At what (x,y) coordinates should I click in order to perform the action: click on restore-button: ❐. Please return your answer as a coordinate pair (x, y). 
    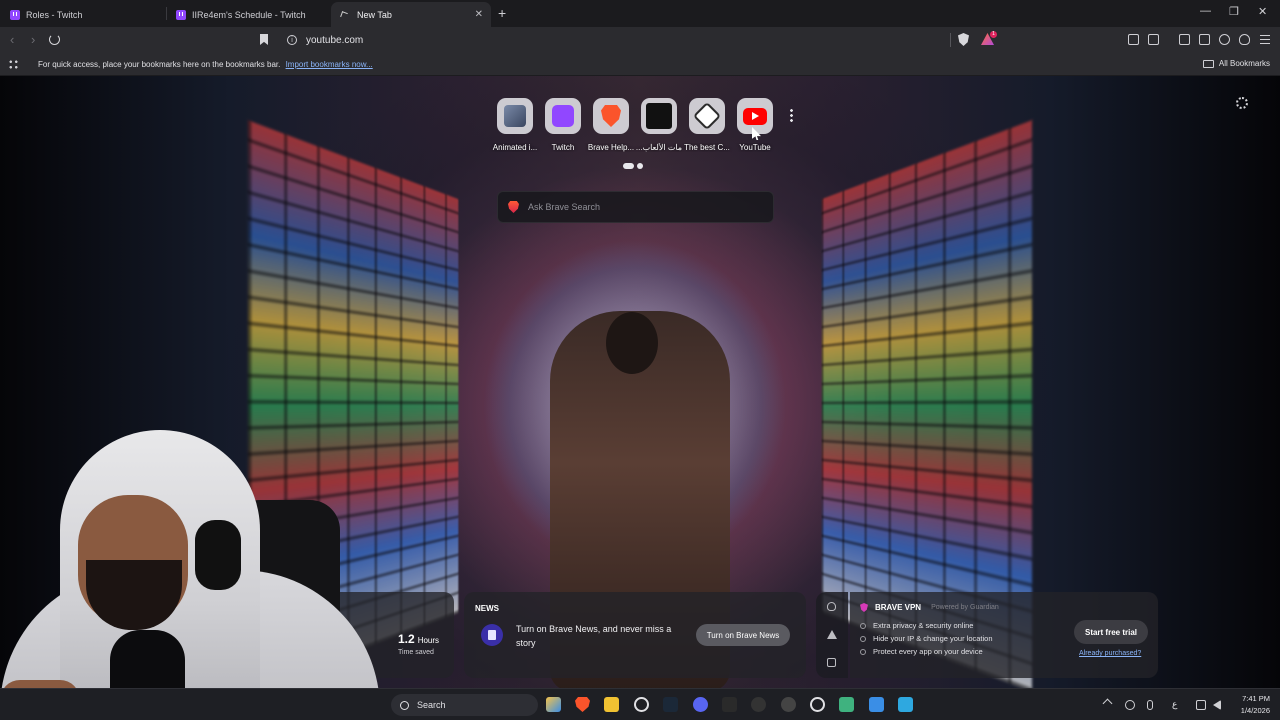
    Looking at the image, I should click on (1234, 11).